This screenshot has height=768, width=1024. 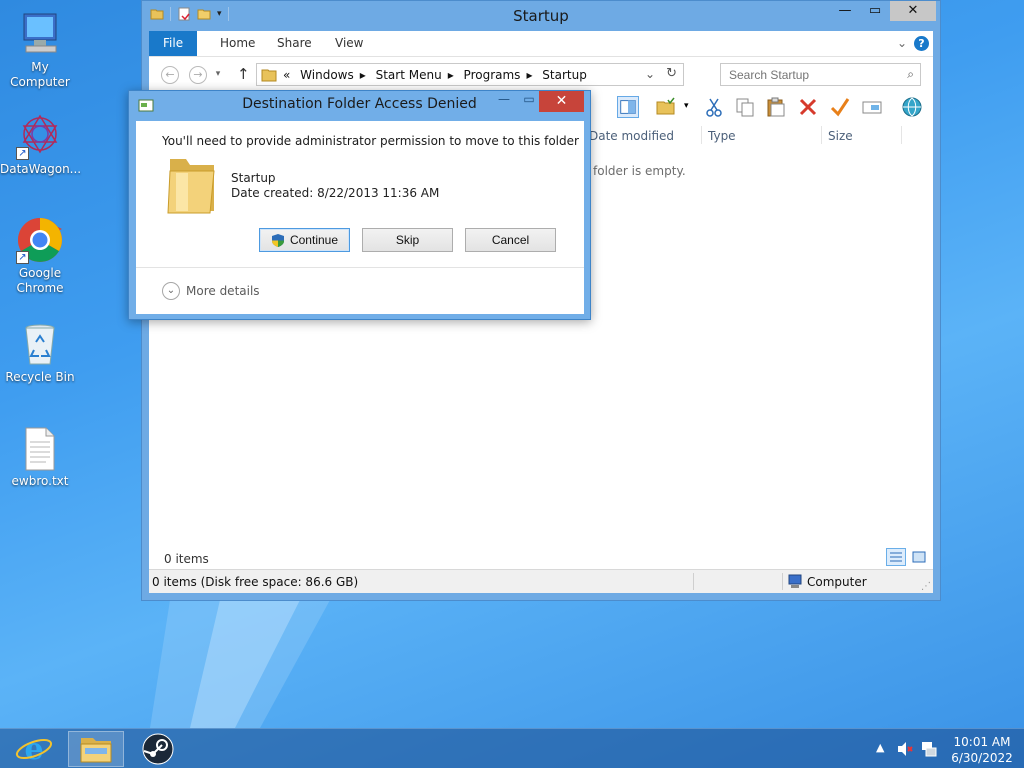 I want to click on desktop-icon-ewbro-txt: ewbro.txt, so click(x=40, y=456).